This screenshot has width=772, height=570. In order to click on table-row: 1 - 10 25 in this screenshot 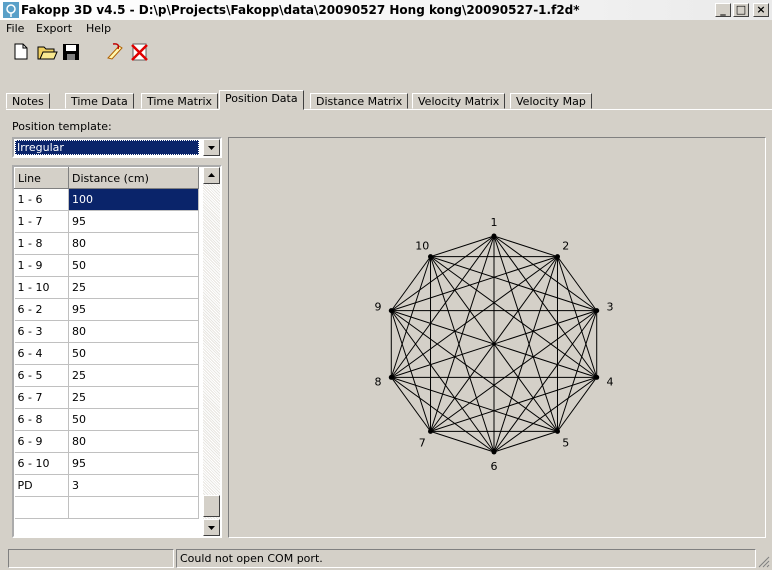, I will do `click(106, 287)`.